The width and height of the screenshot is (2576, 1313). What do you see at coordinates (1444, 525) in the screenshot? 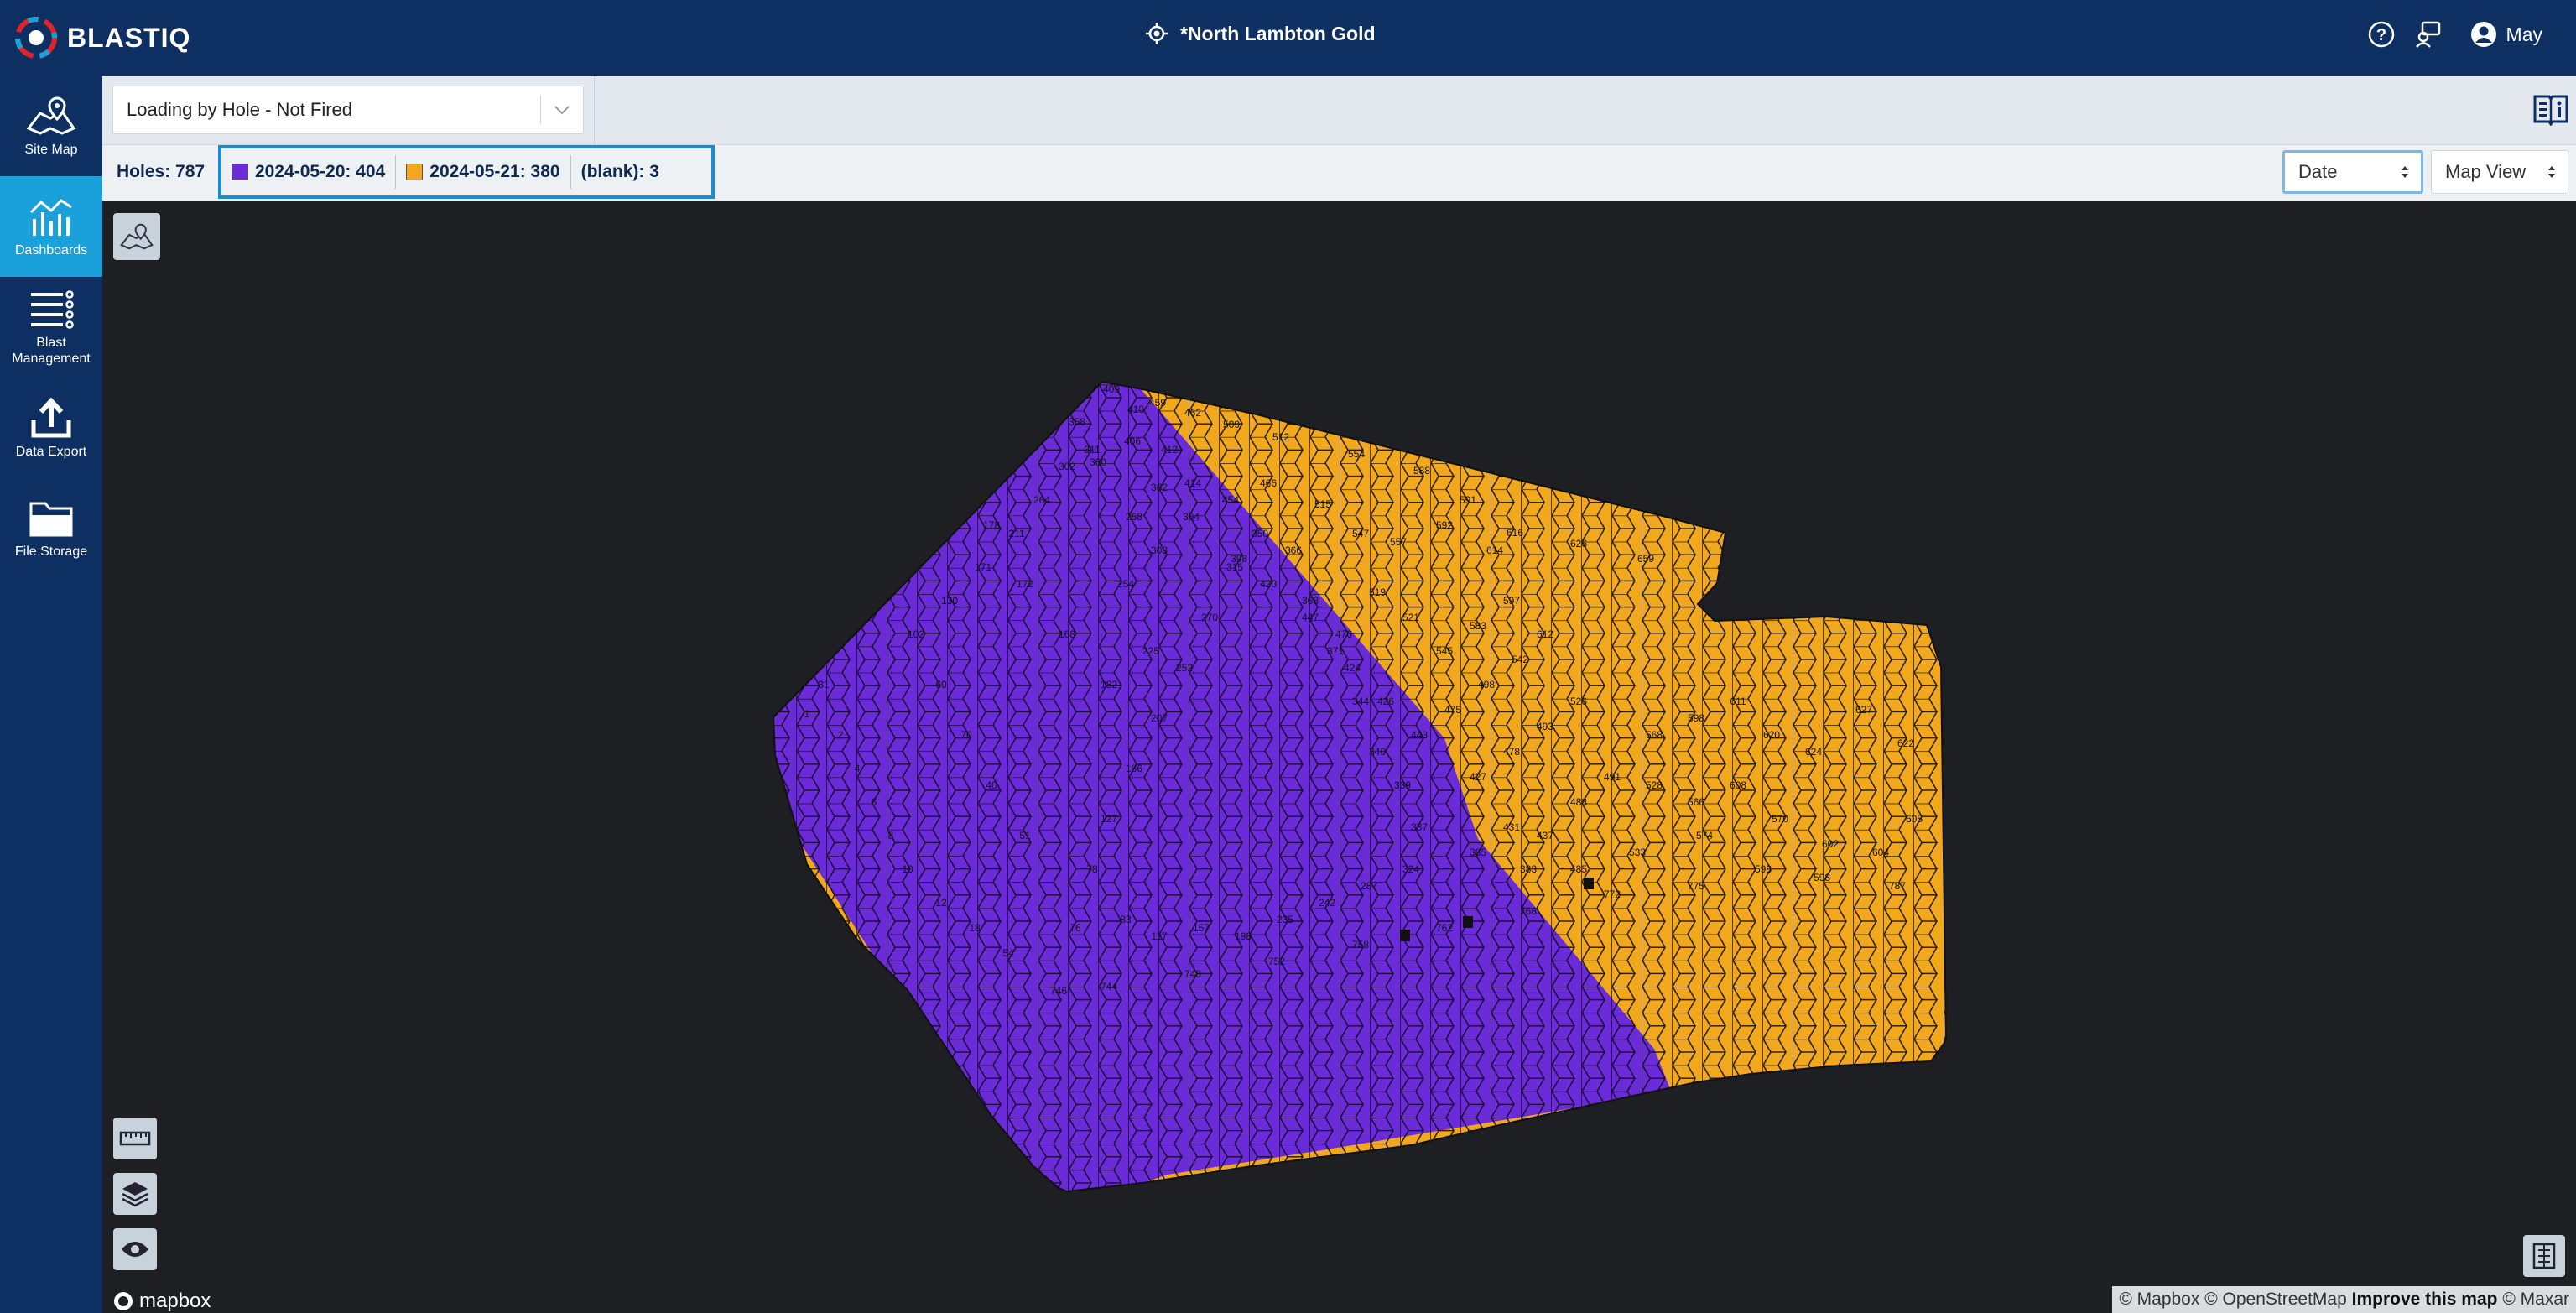
I see `svg-text: 592` at bounding box center [1444, 525].